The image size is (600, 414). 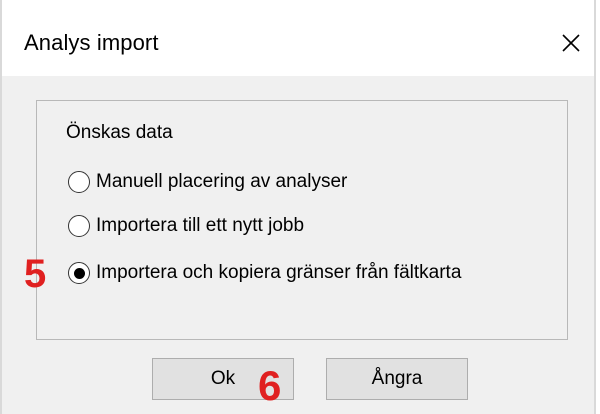 I want to click on radio-option-manual: Manuell placering av analyser, so click(x=207, y=182).